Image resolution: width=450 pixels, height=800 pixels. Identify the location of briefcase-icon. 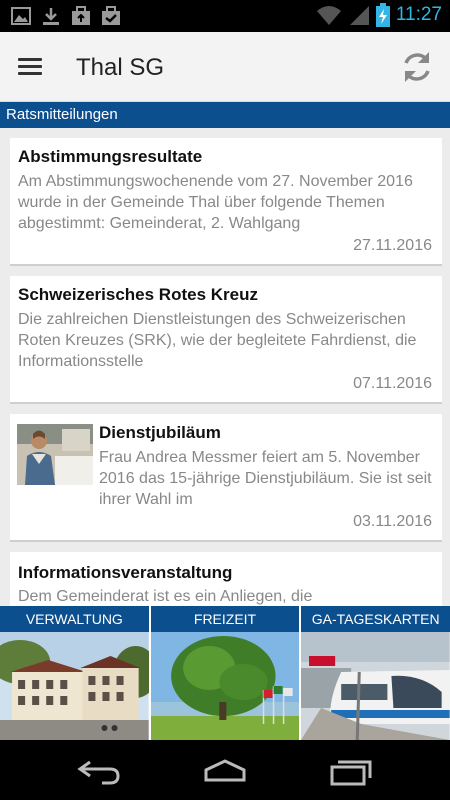
(81, 15).